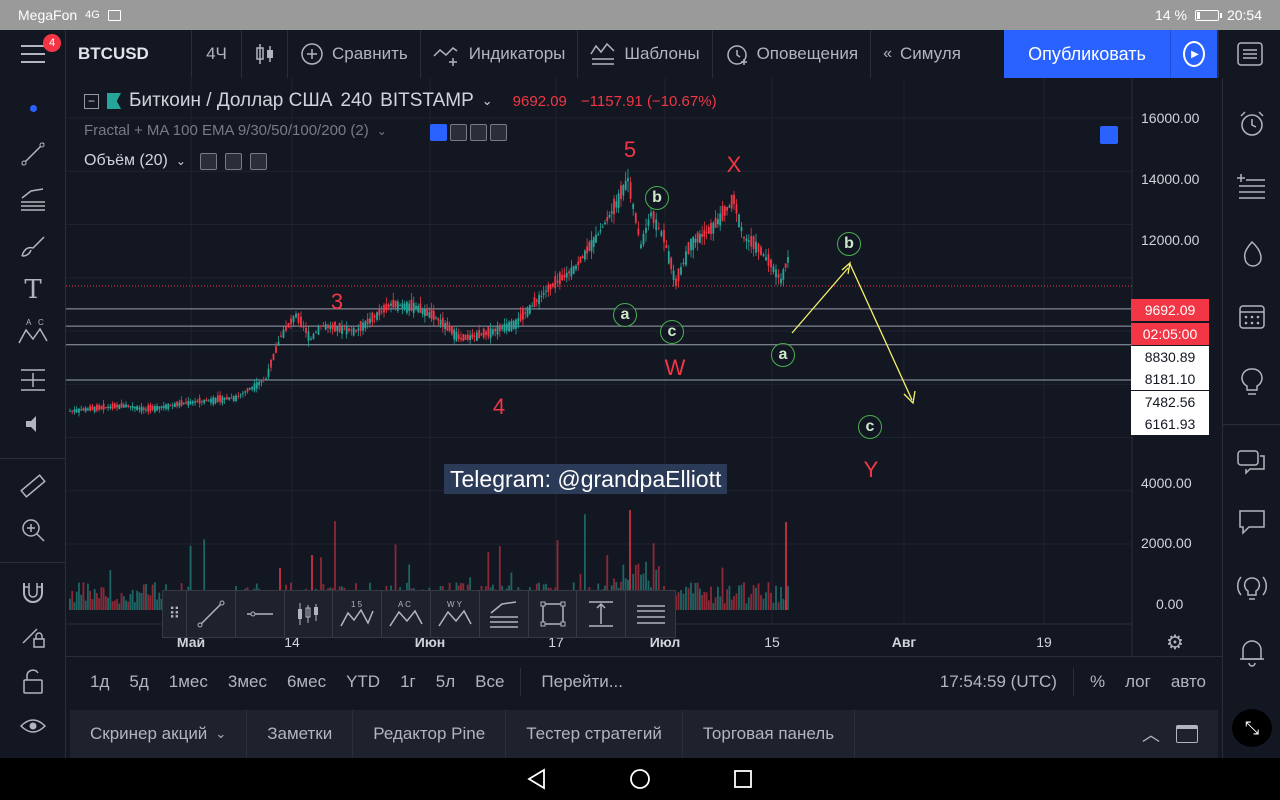  Describe the element at coordinates (1187, 734) in the screenshot. I see `maximize-panel-icon` at that location.